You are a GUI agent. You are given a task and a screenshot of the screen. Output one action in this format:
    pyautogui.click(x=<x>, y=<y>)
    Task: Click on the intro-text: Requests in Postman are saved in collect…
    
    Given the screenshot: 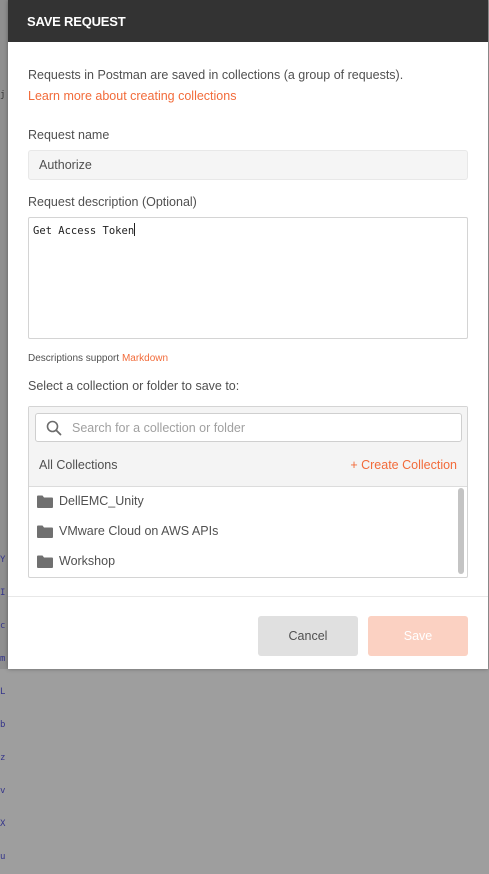 What is the action you would take?
    pyautogui.click(x=216, y=75)
    